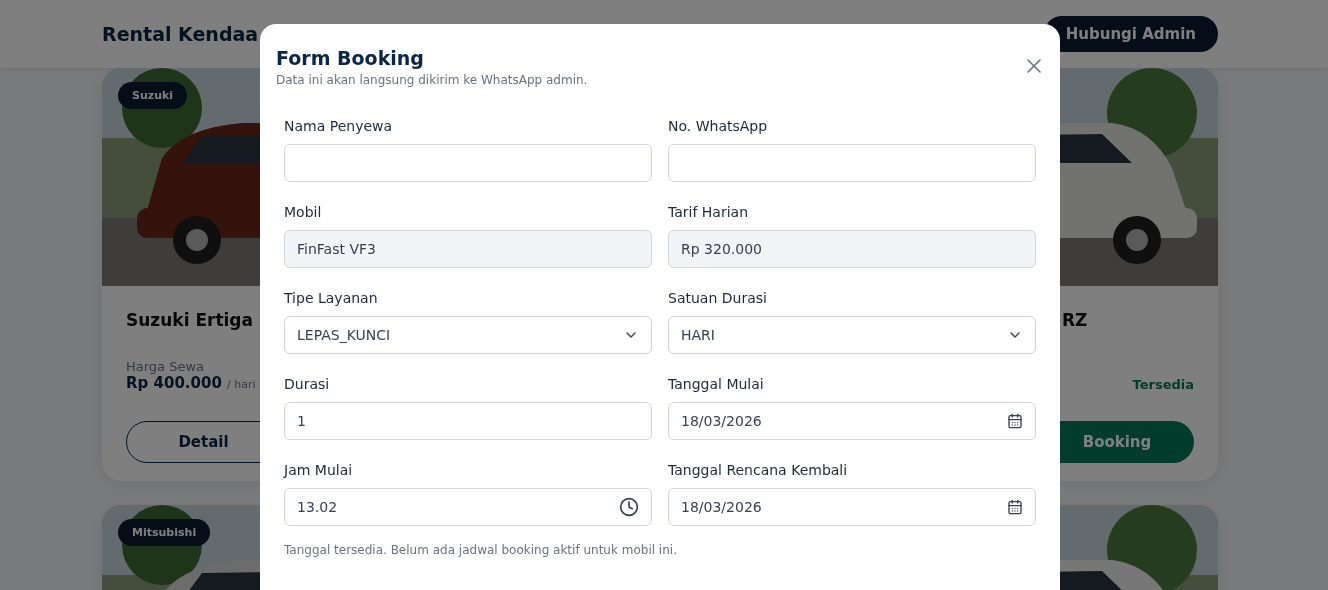  What do you see at coordinates (852, 335) in the screenshot?
I see `select-field: HARI` at bounding box center [852, 335].